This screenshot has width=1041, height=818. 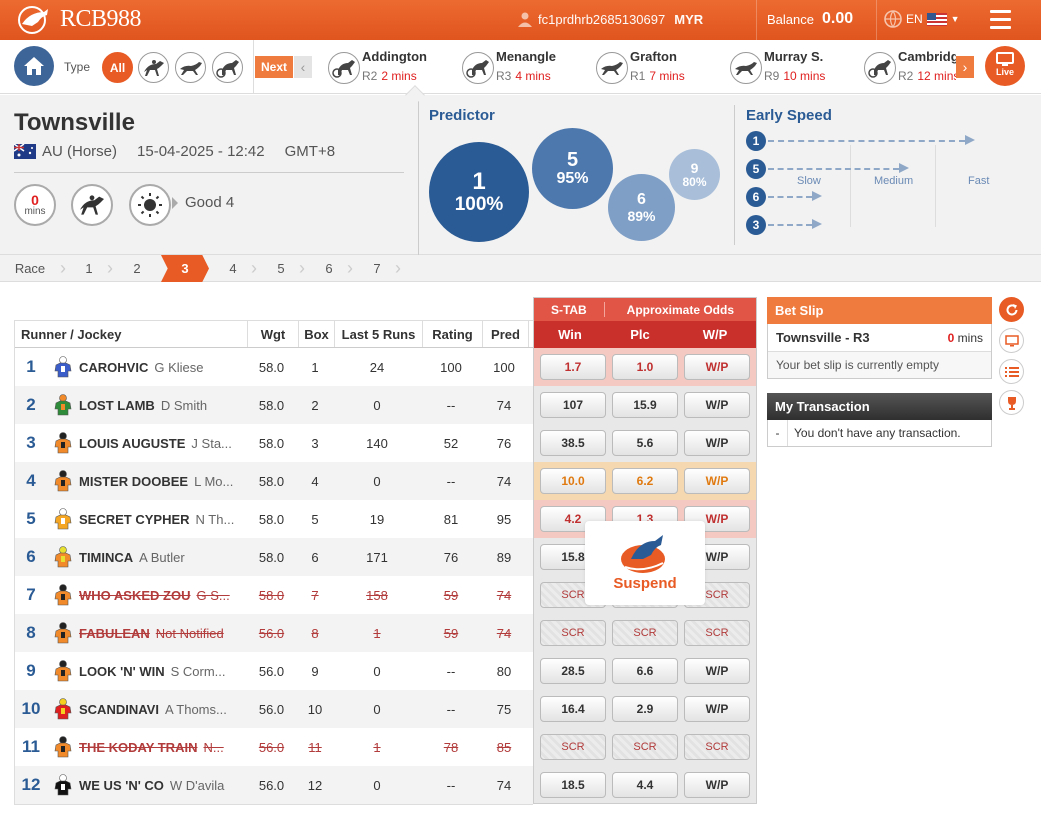 I want to click on next-race-name: Cambridg, so click(x=927, y=56).